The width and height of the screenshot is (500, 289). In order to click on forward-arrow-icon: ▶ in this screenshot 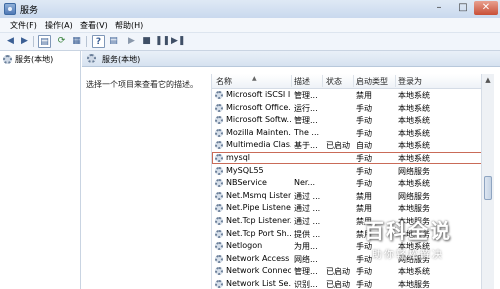, I will do `click(24, 41)`.